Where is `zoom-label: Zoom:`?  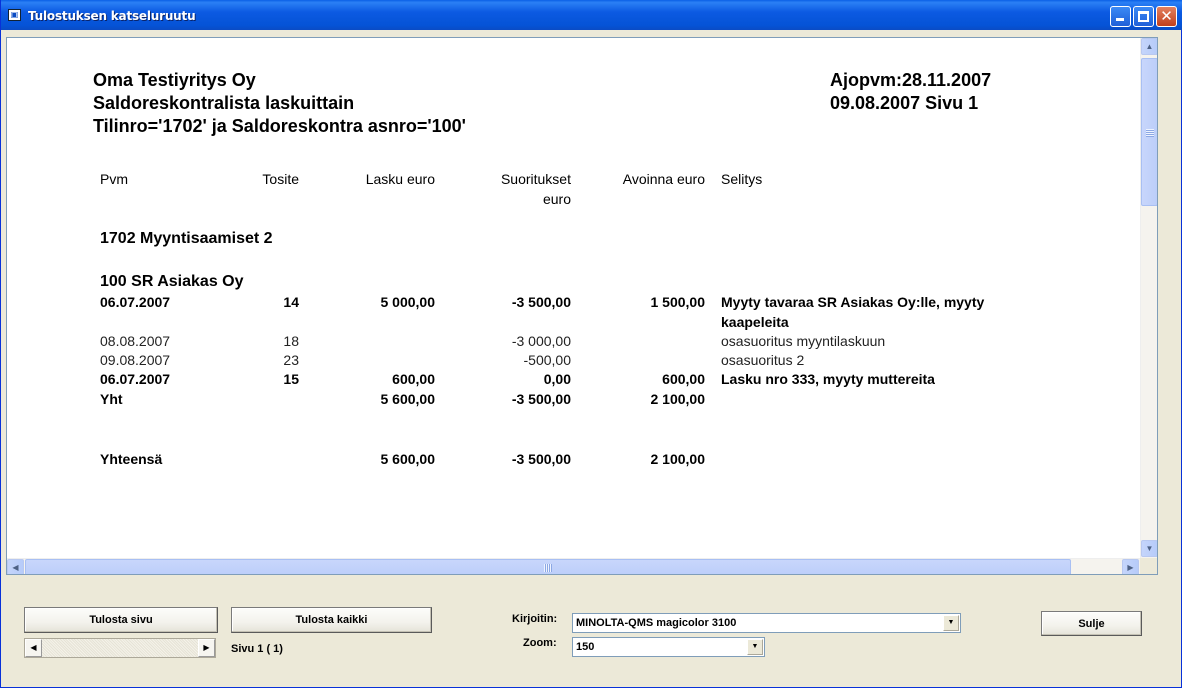
zoom-label: Zoom: is located at coordinates (540, 643).